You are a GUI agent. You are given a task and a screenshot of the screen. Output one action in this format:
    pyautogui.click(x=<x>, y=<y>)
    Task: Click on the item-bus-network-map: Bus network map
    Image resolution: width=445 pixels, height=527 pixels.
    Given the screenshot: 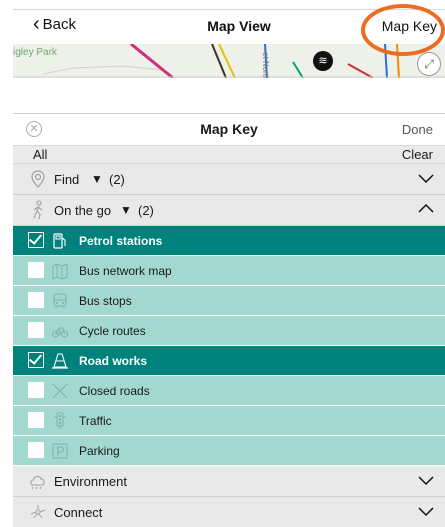 What is the action you would take?
    pyautogui.click(x=229, y=271)
    